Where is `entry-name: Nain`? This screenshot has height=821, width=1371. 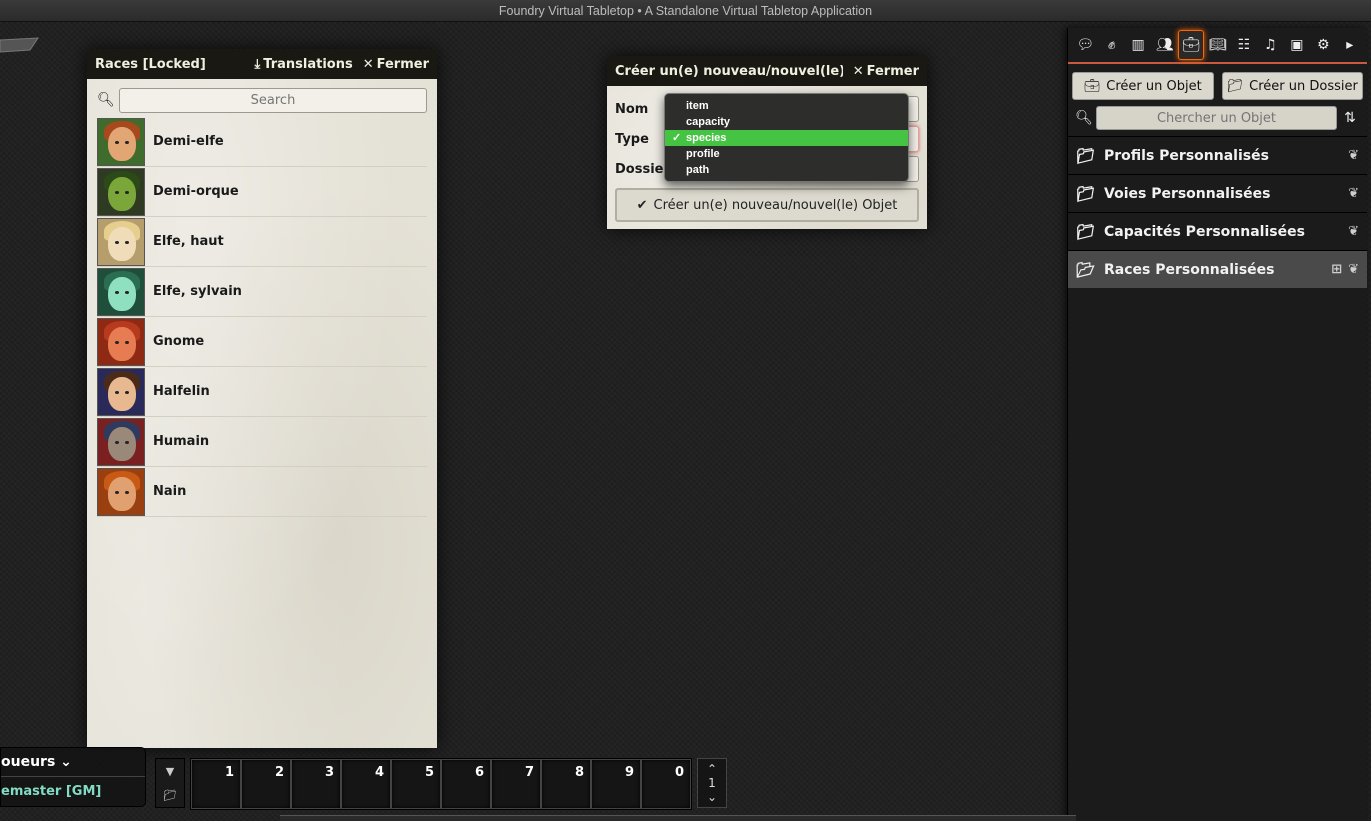 entry-name: Nain is located at coordinates (170, 491).